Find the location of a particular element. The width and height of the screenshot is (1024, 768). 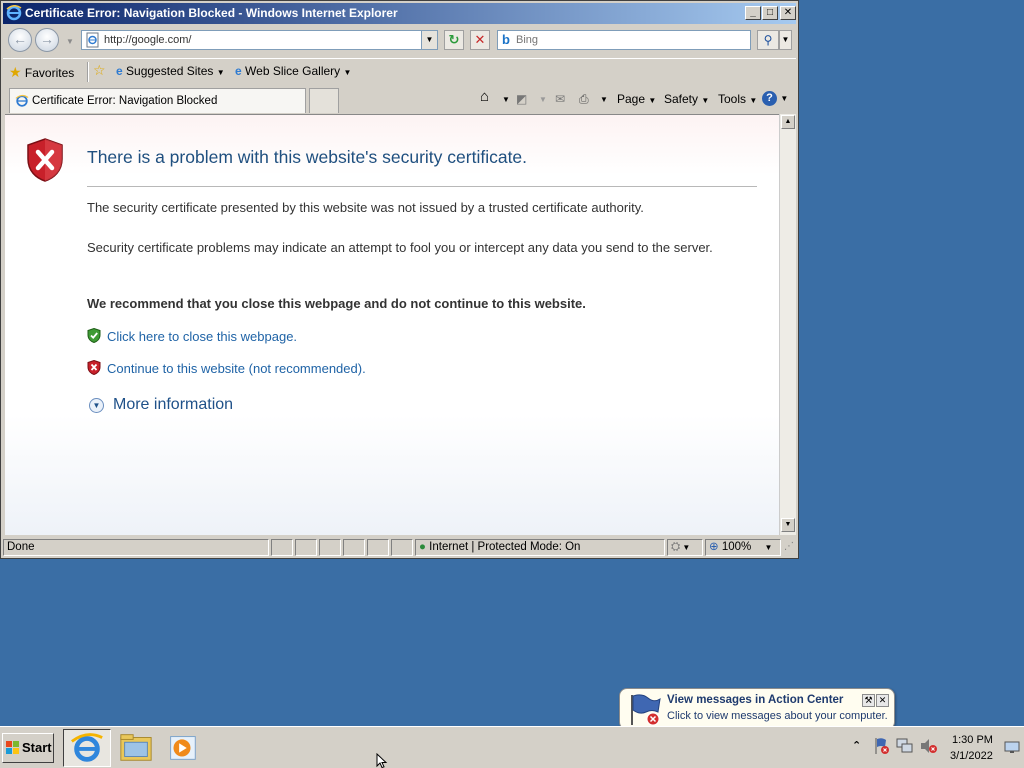

back-button: ← is located at coordinates (20, 40).